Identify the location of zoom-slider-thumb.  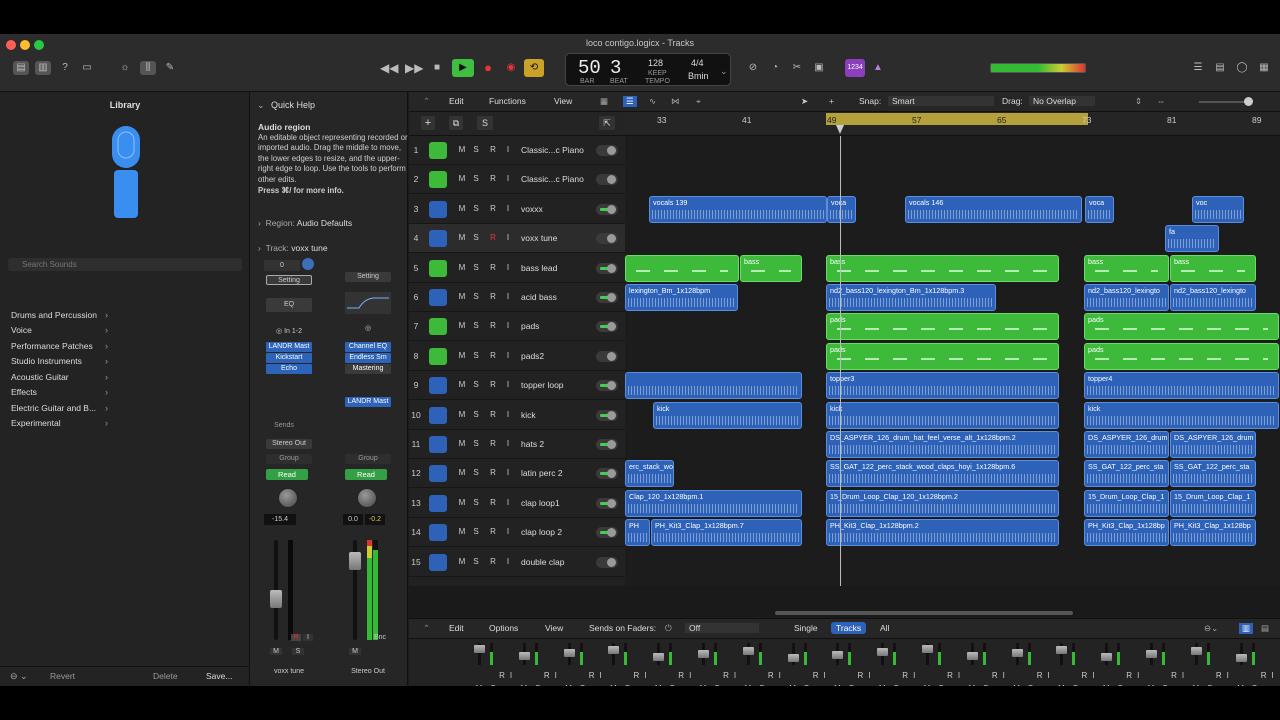
(1248, 101).